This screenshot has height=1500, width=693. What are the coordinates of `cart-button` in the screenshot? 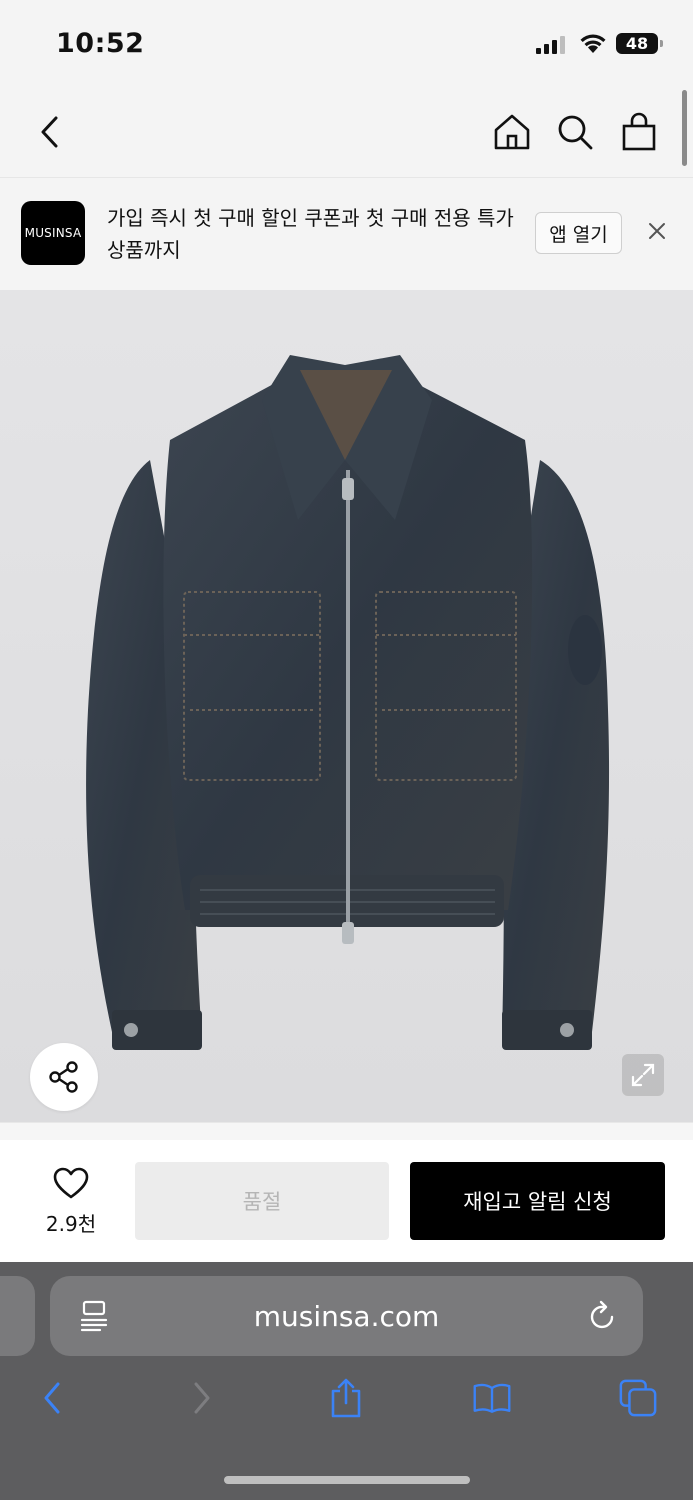 It's located at (639, 132).